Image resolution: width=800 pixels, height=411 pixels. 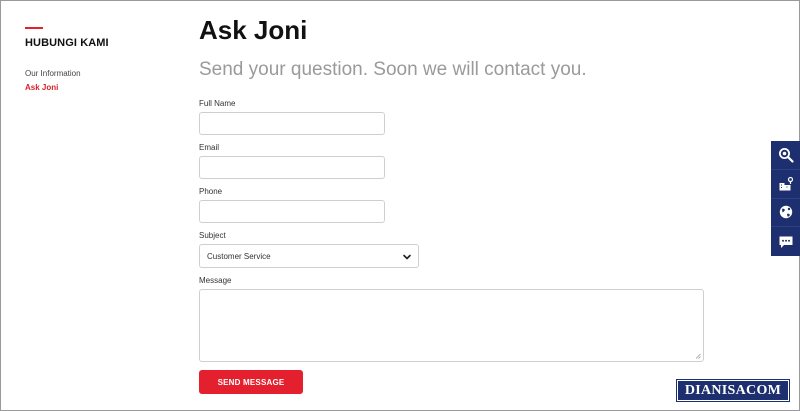 I want to click on subject-select: Customer Service, so click(x=309, y=256).